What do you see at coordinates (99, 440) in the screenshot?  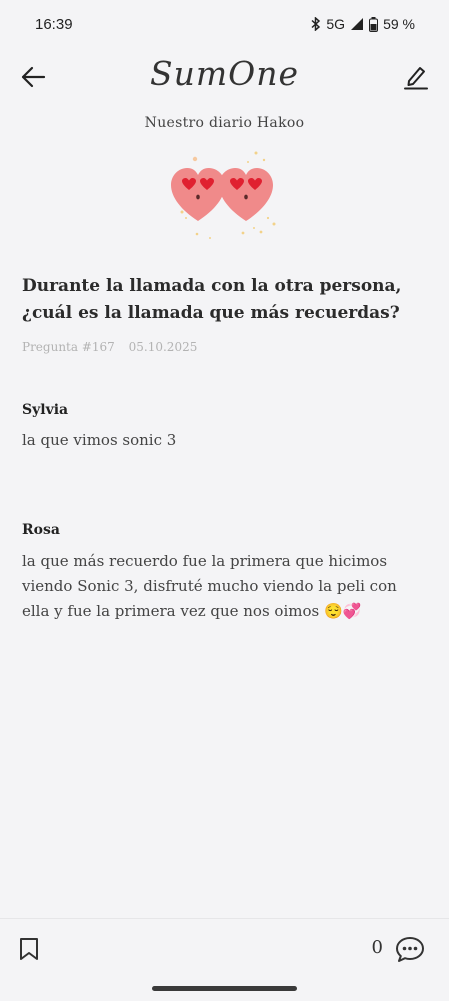 I see `answer-text: la que vimos sonic 3` at bounding box center [99, 440].